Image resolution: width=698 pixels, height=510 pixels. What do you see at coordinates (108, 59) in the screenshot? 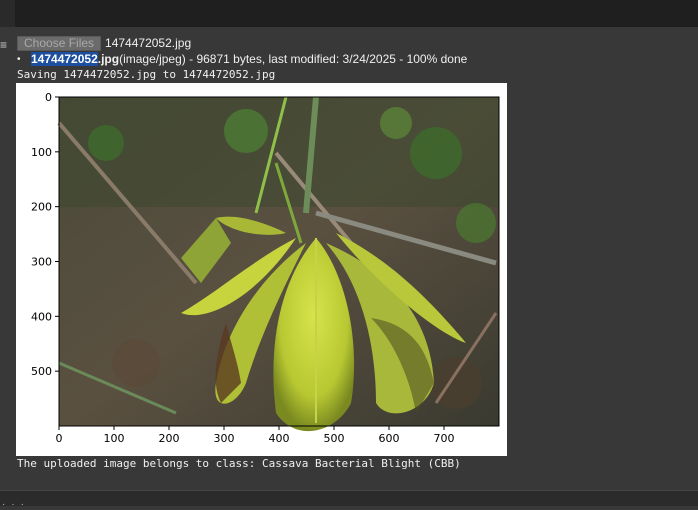
I see `file-extension: .jpg` at bounding box center [108, 59].